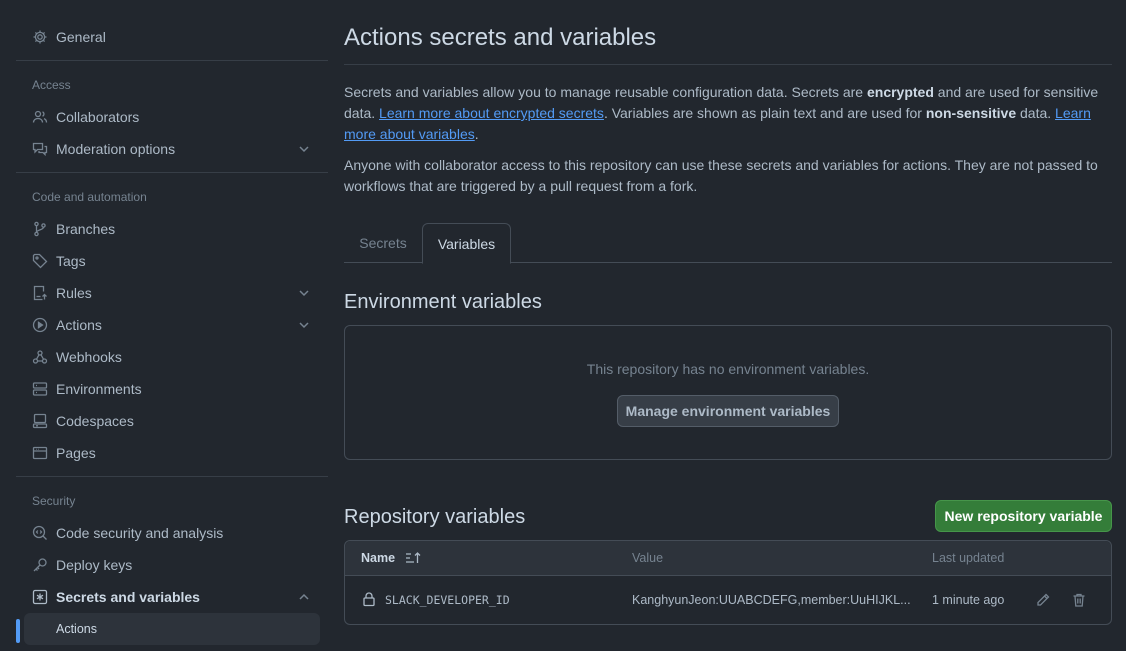  I want to click on section-heading-security: Security, so click(54, 501).